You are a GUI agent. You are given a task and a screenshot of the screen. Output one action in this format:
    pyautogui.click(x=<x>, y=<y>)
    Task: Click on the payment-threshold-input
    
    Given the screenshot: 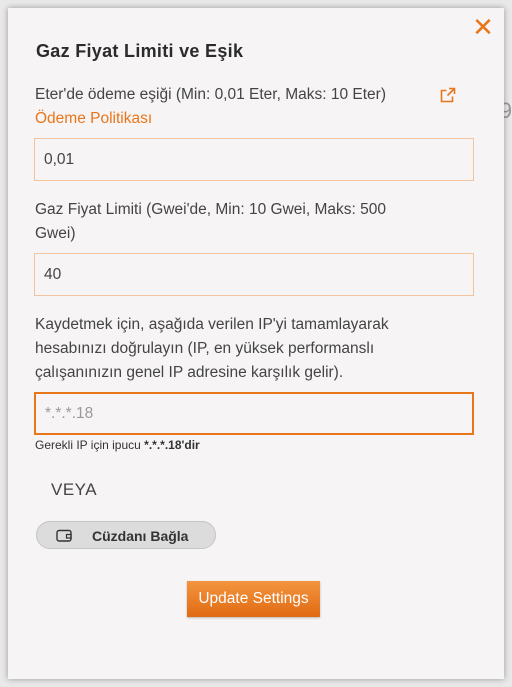 What is the action you would take?
    pyautogui.click(x=254, y=159)
    